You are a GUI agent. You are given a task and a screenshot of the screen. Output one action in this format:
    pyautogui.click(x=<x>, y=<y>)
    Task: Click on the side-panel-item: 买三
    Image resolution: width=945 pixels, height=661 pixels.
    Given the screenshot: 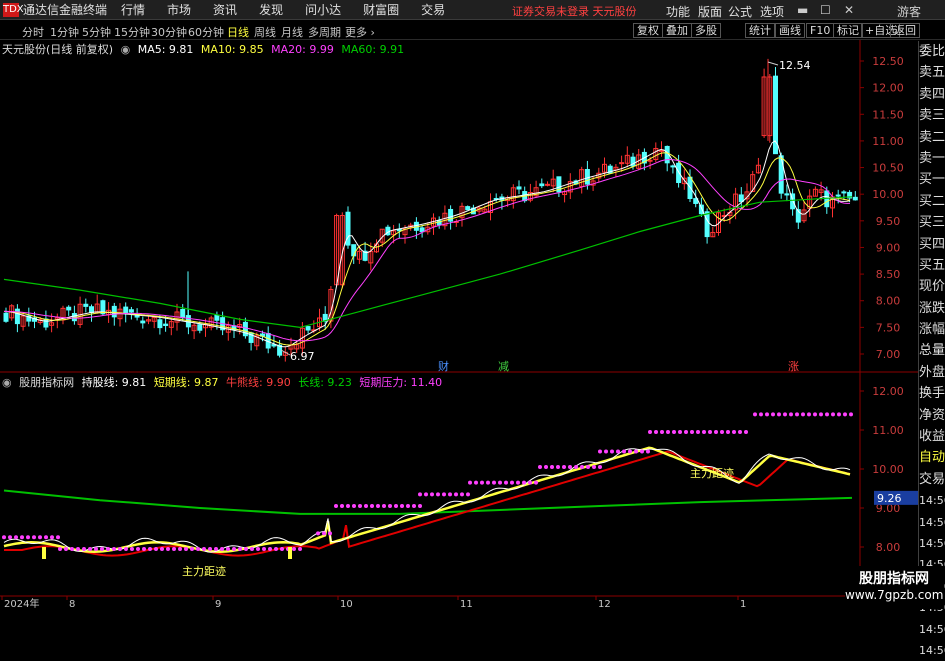 What is the action you would take?
    pyautogui.click(x=932, y=222)
    